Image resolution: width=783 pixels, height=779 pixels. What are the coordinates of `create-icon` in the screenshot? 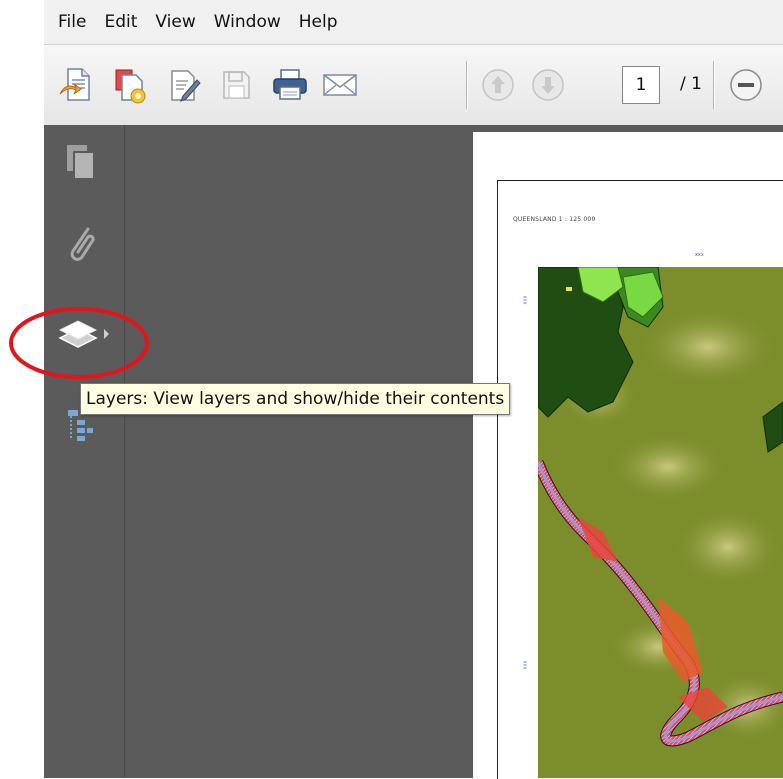 It's located at (74, 84).